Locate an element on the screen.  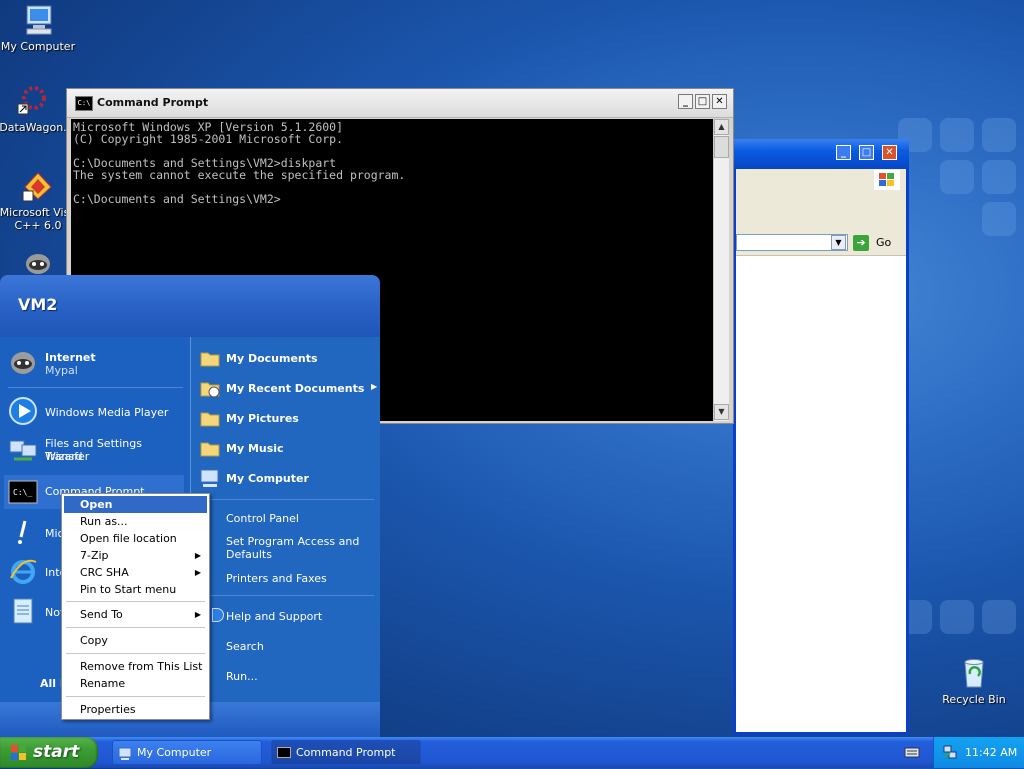
context-item-pin-to-start: Pin to Start menu is located at coordinates (135, 589).